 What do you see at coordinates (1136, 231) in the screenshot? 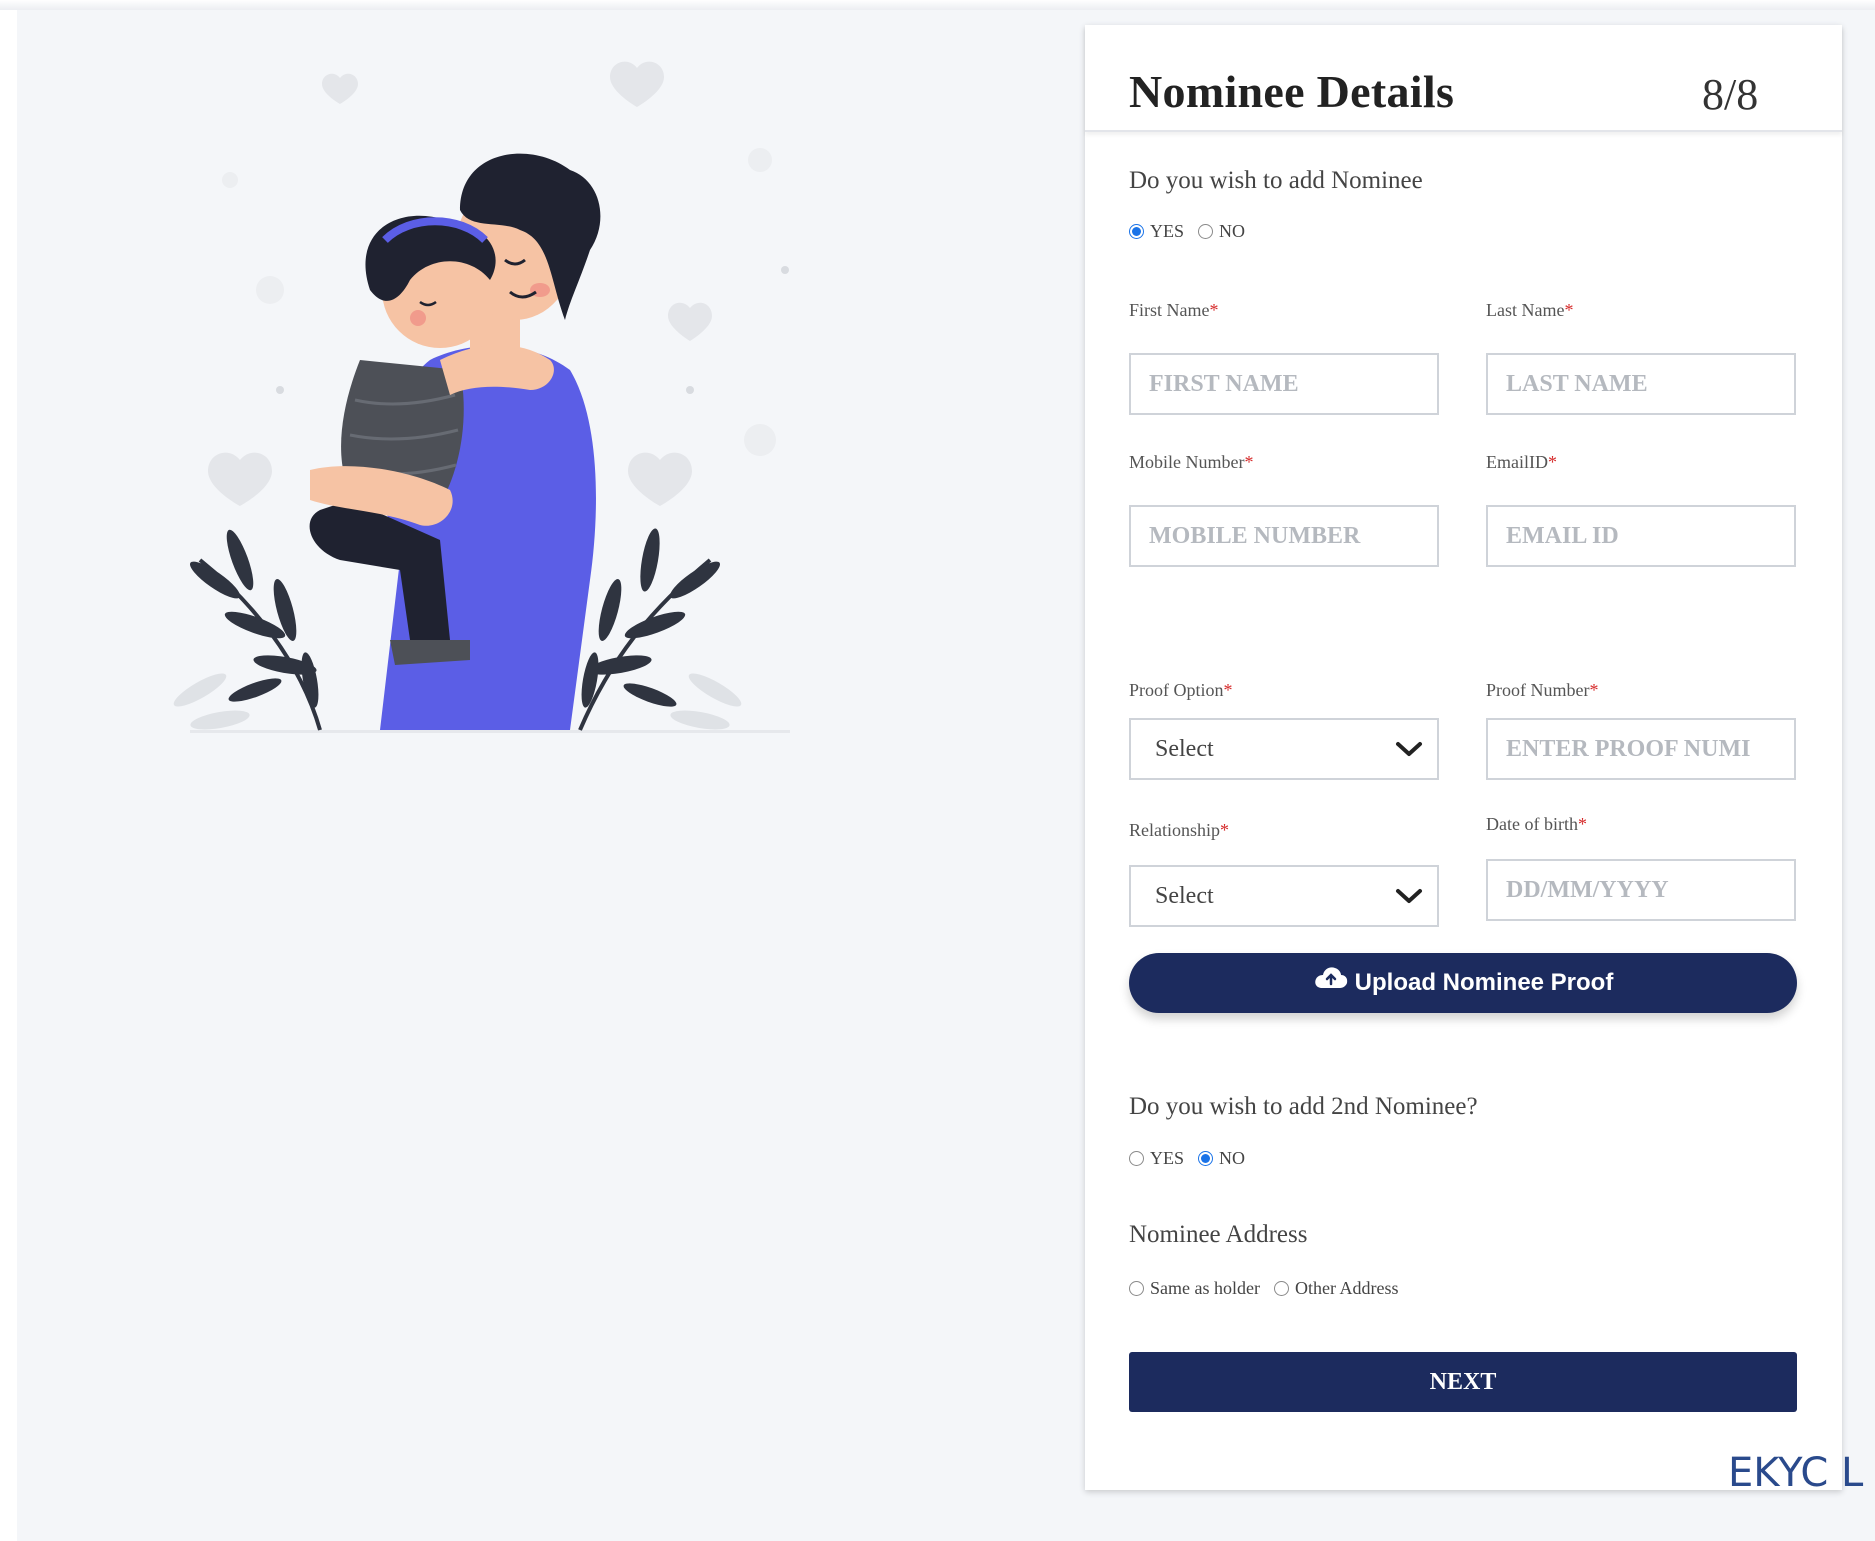
I see `nominee-yes-radio` at bounding box center [1136, 231].